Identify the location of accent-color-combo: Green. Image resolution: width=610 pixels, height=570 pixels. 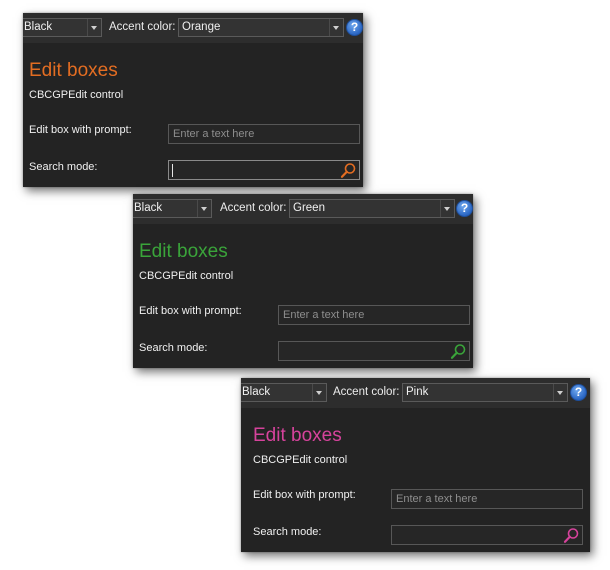
(372, 208).